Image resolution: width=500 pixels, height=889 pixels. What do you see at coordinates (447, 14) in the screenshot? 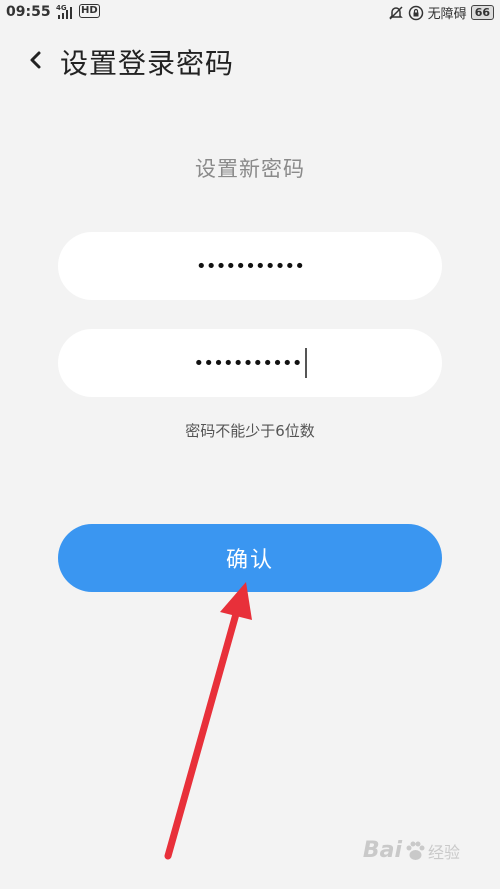
I see `accessibility-label: 无障碍` at bounding box center [447, 14].